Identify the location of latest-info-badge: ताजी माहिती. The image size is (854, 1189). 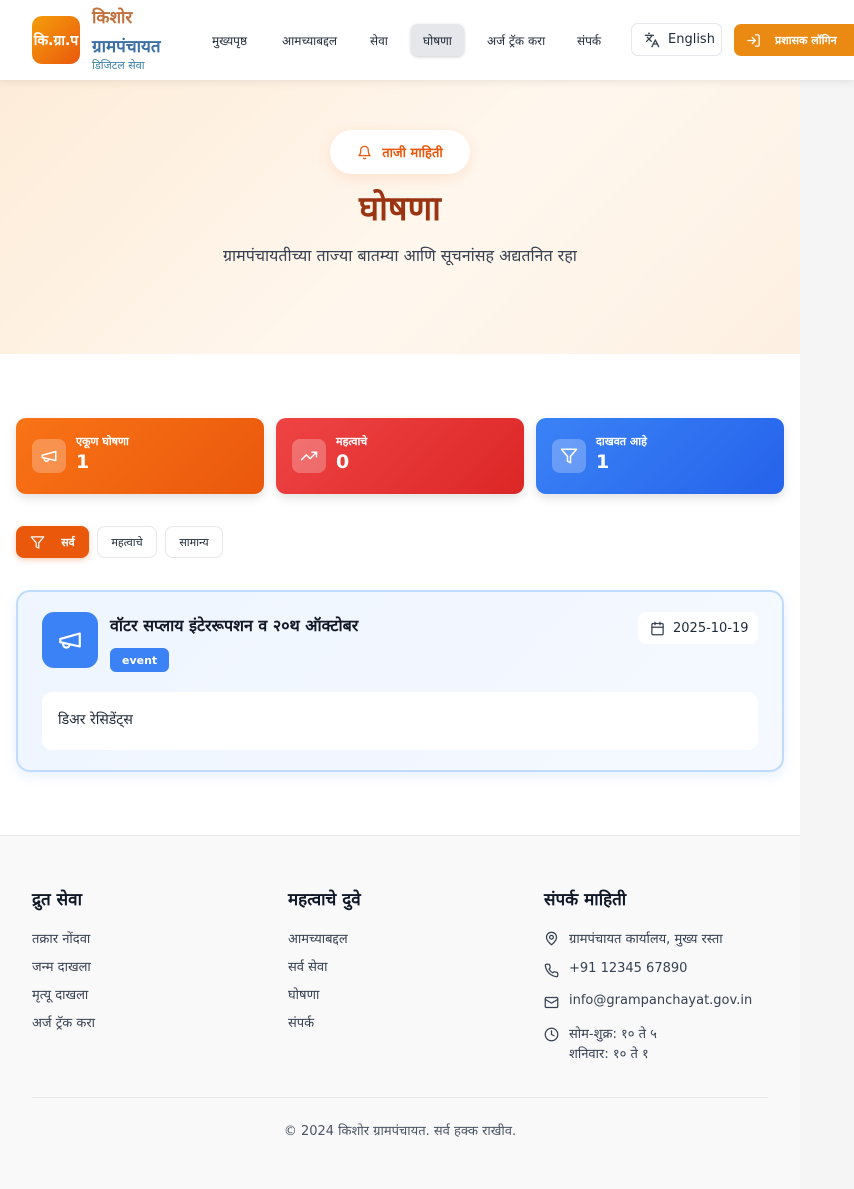
(400, 152).